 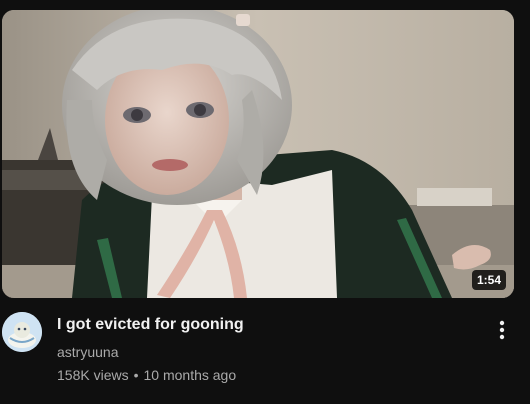 I want to click on channel-name: astryuuna, so click(x=87, y=352).